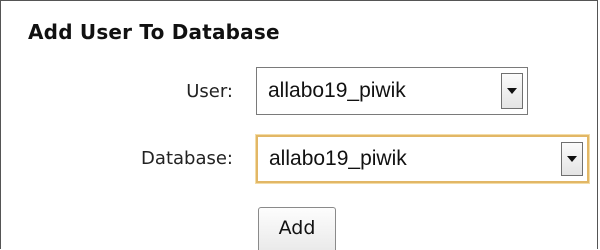 The height and width of the screenshot is (250, 600). I want to click on database-select-value: allabo19_piwik, so click(338, 158).